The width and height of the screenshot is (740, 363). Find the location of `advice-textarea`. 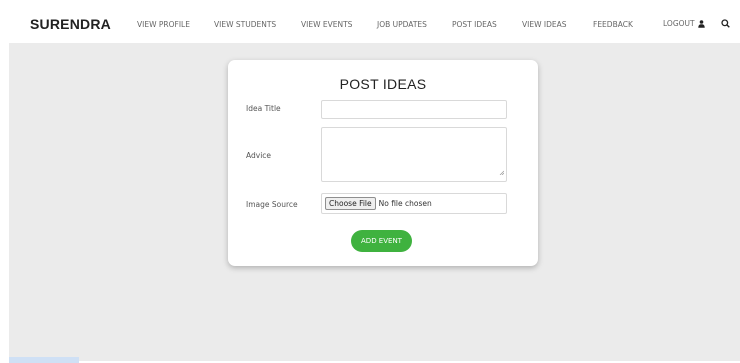

advice-textarea is located at coordinates (414, 154).